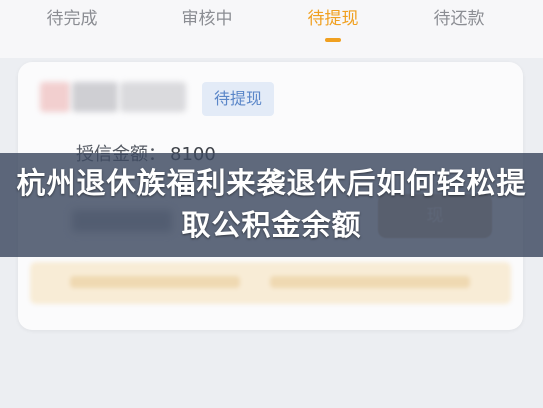 This screenshot has height=408, width=543. Describe the element at coordinates (271, 29) in the screenshot. I see `tab-bar: 待完成 审核中 待提现 待还款` at that location.